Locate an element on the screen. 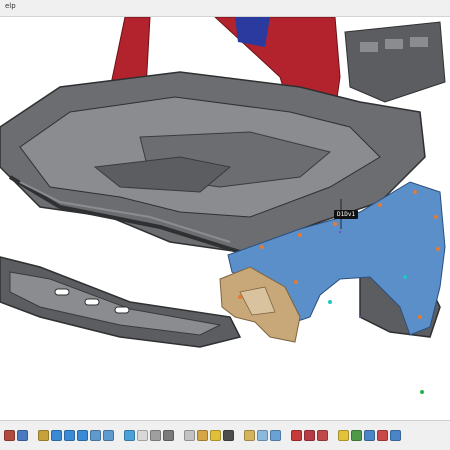 This screenshot has width=450, height=450. flag-icon is located at coordinates (343, 435).